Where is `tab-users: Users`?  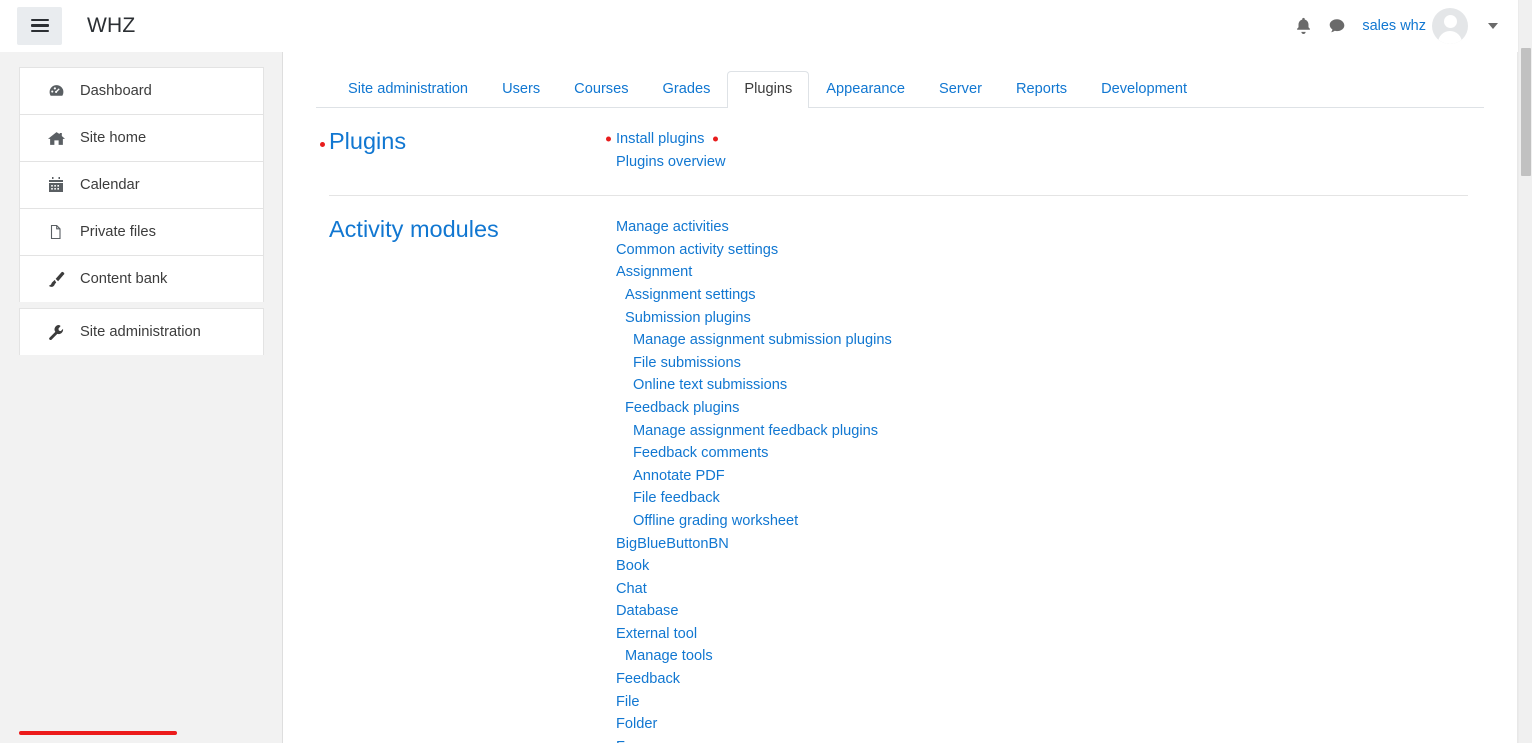
tab-users: Users is located at coordinates (521, 89).